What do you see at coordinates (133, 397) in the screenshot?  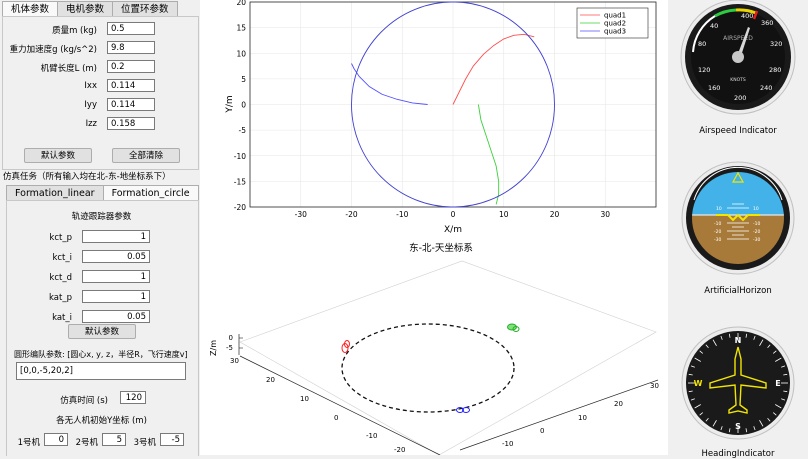 I see `sim-time-field: 120` at bounding box center [133, 397].